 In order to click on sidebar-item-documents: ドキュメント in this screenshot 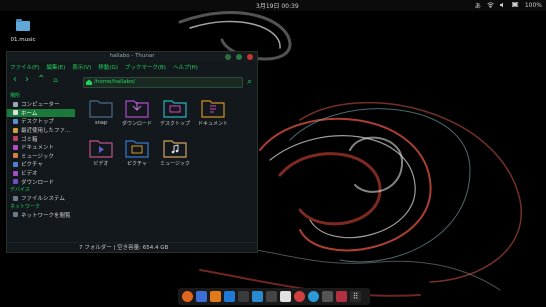, I will do `click(42, 147)`.